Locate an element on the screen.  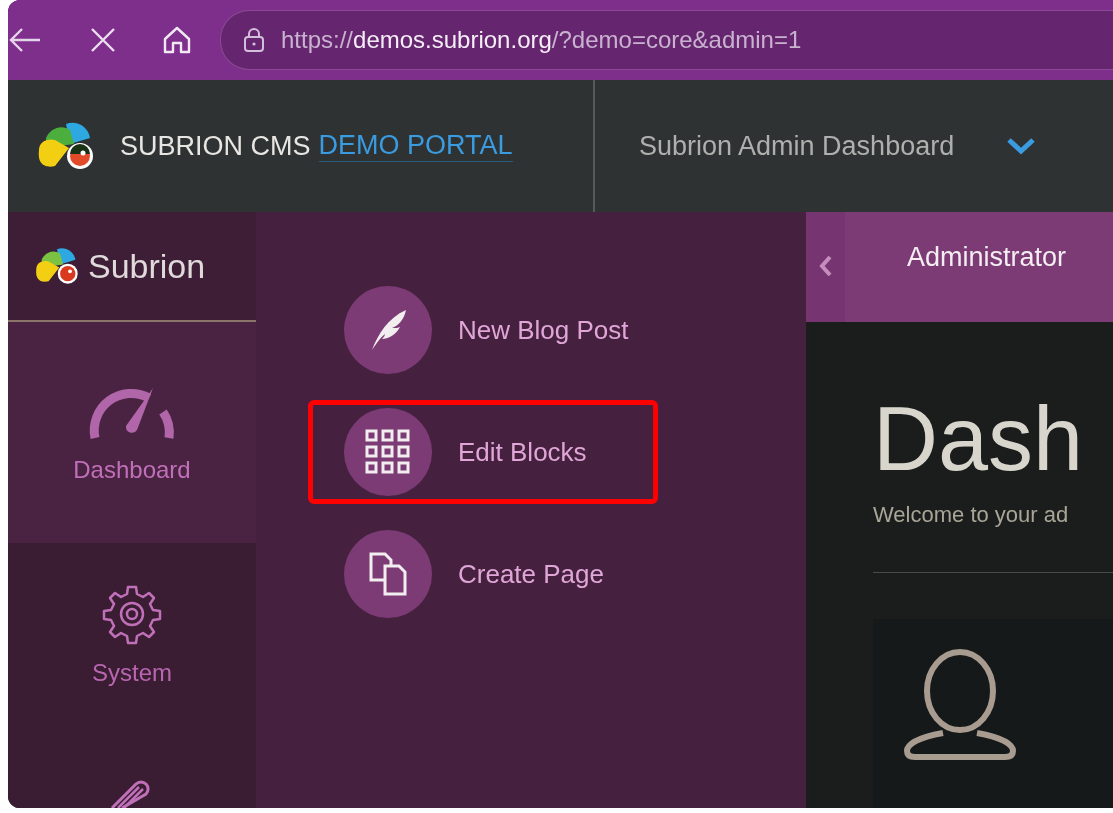
page-title: Dash is located at coordinates (979, 439).